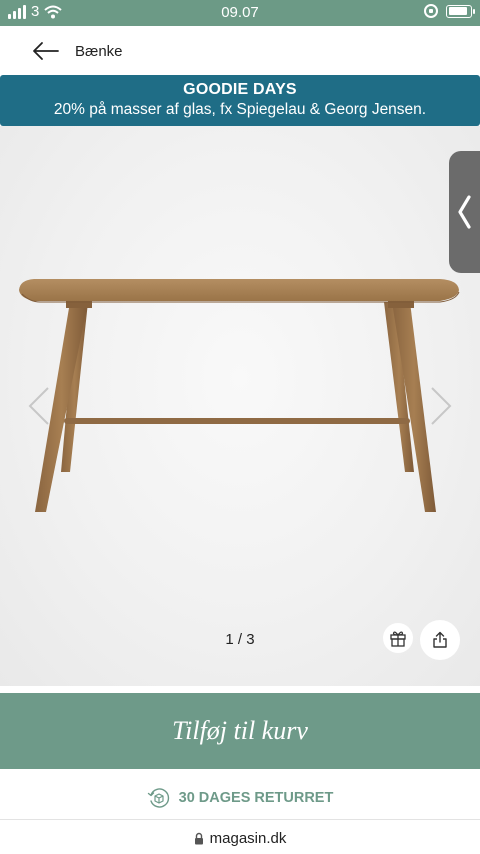  What do you see at coordinates (45, 51) in the screenshot?
I see `back-arrow-icon` at bounding box center [45, 51].